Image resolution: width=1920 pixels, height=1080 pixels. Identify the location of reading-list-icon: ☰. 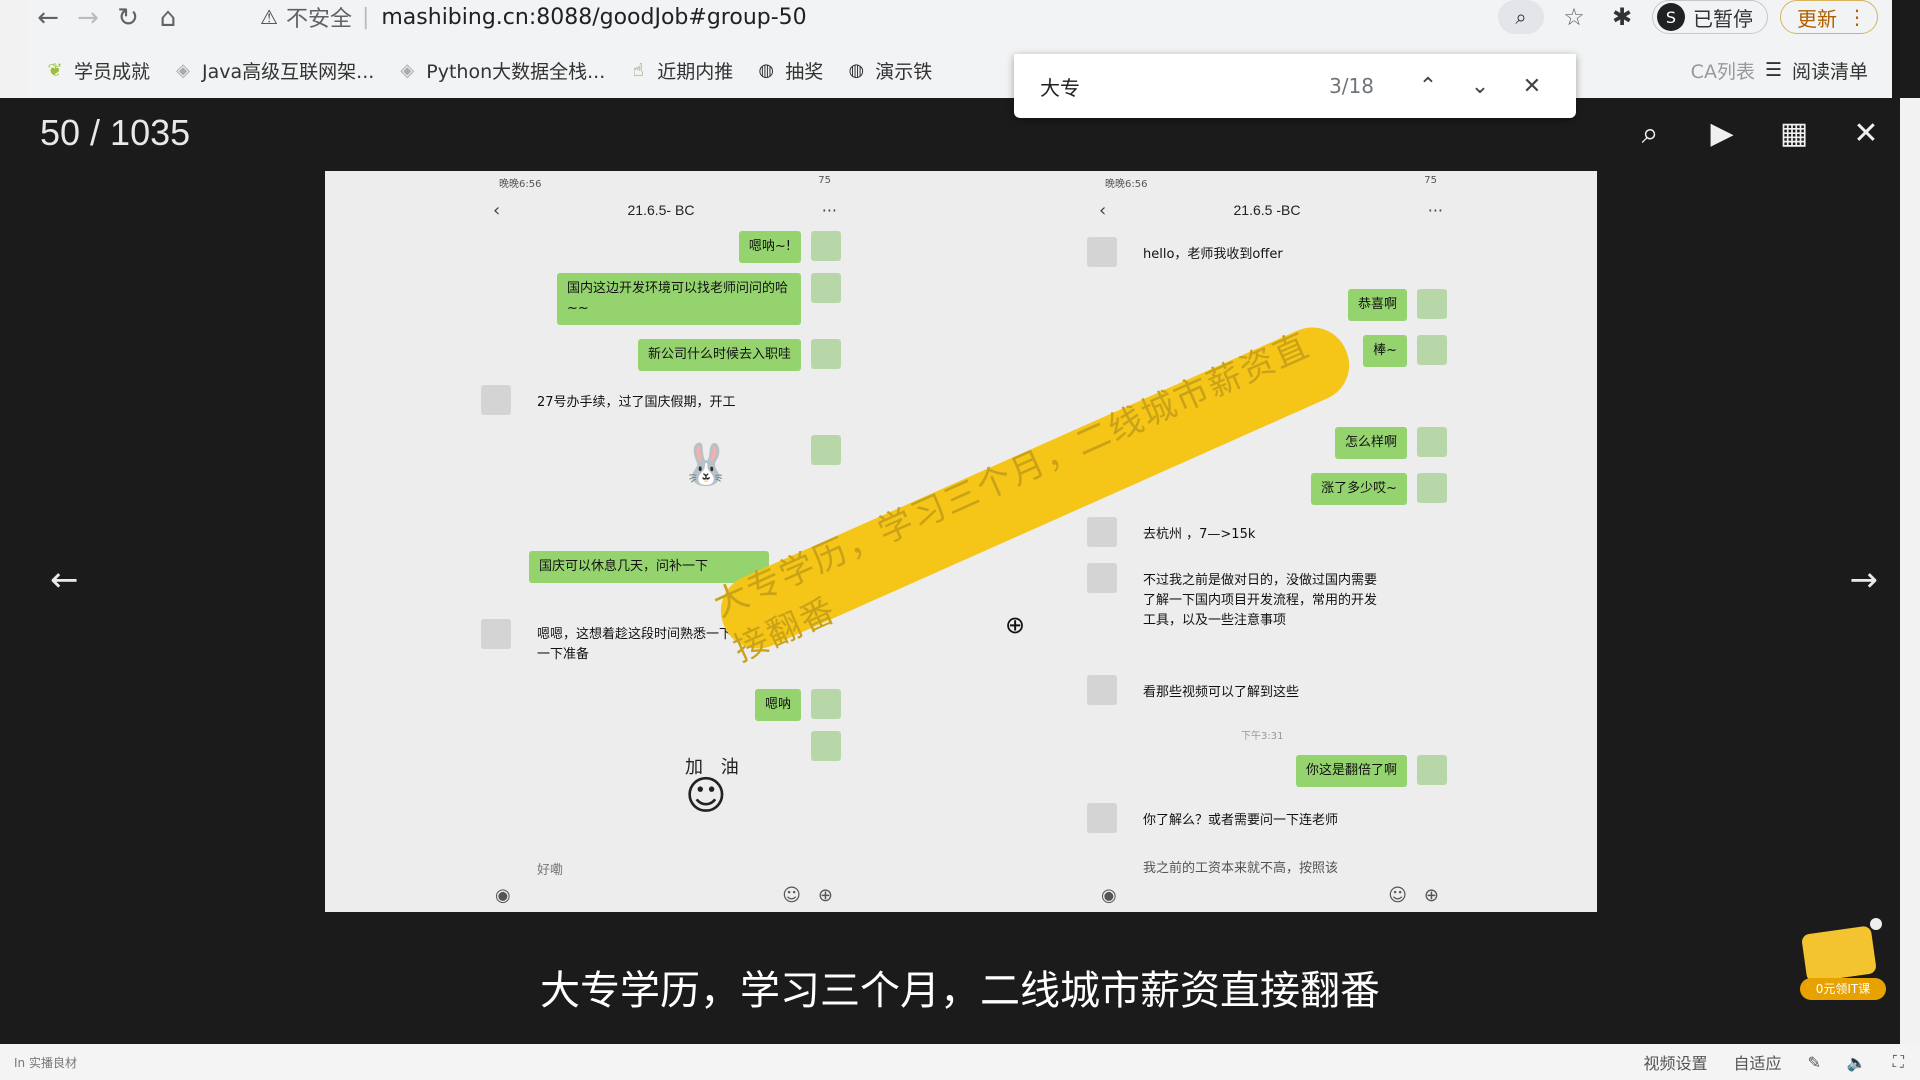
(1773, 70).